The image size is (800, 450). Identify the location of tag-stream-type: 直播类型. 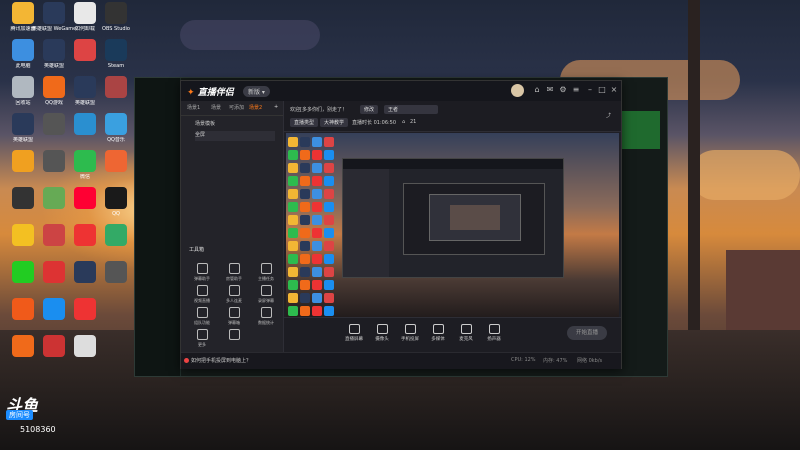
(304, 122).